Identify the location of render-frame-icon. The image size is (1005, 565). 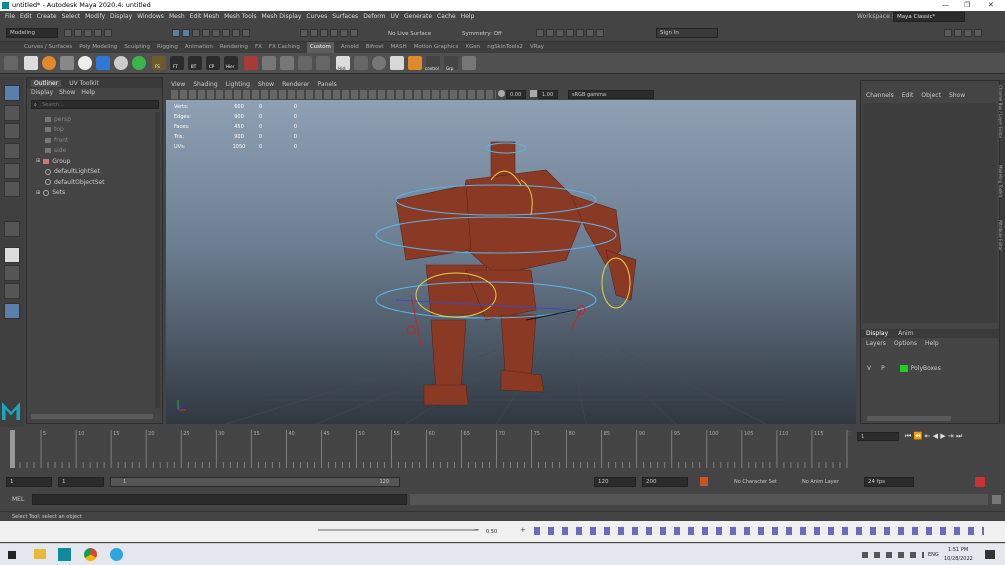
(540, 33).